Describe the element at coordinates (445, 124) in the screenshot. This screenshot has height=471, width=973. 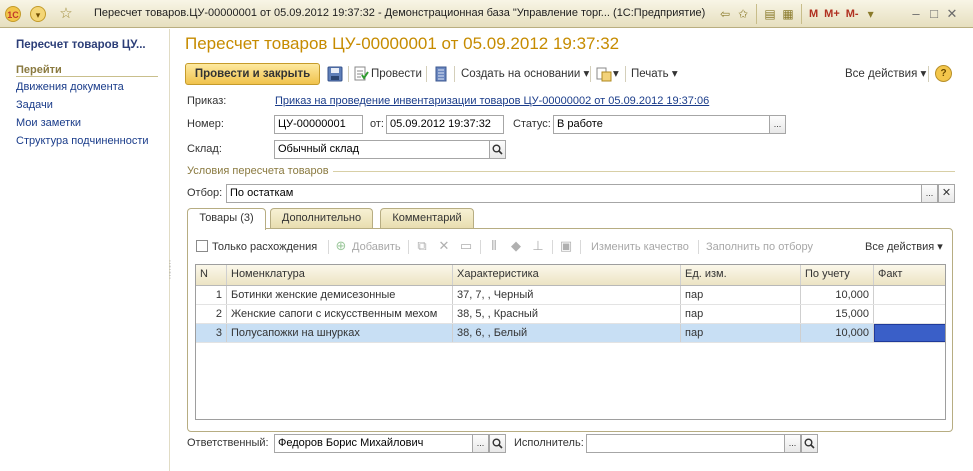
I see `date-field: 05.09.2012 19:37:32` at that location.